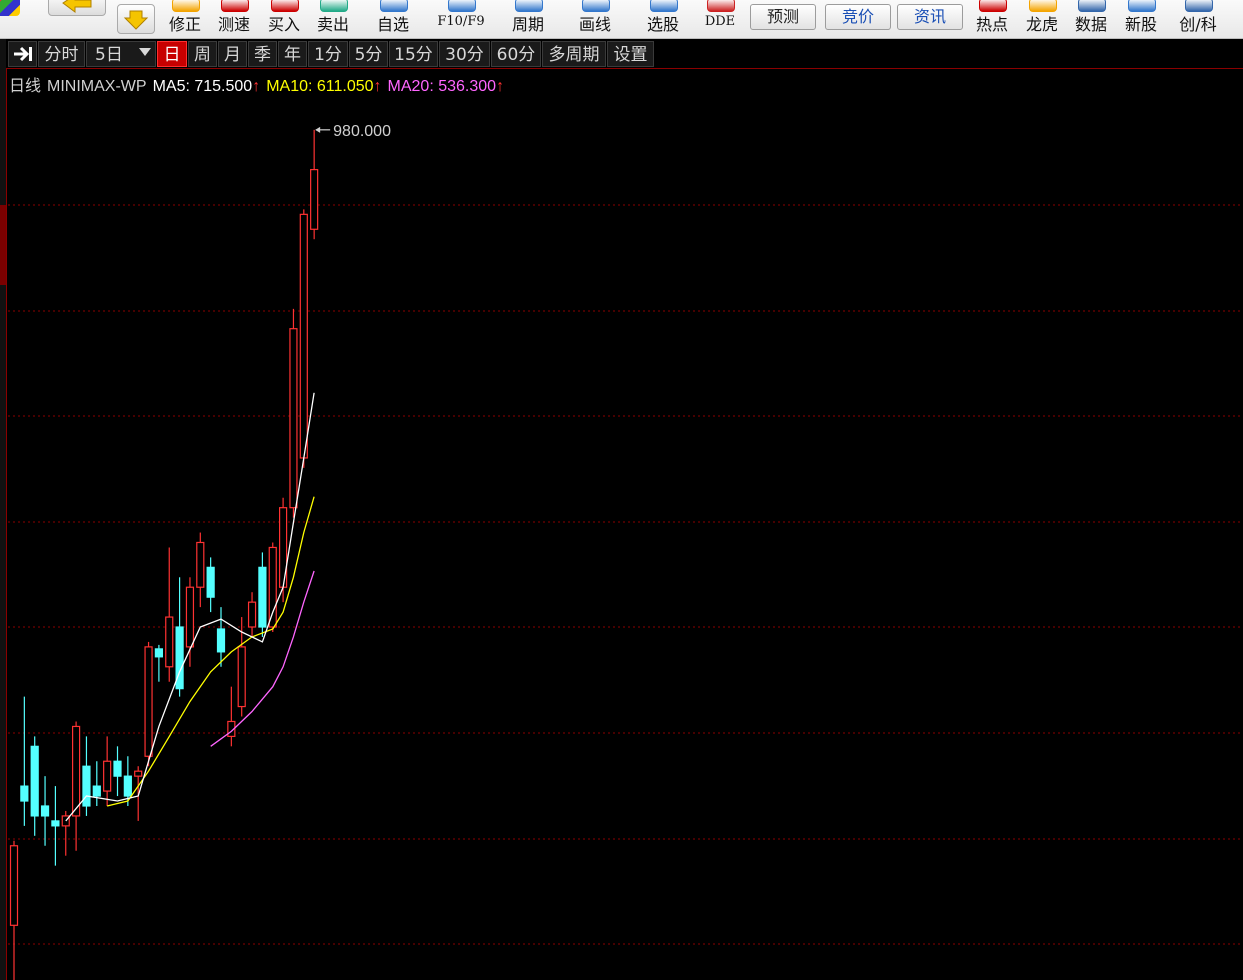 The height and width of the screenshot is (980, 1243). Describe the element at coordinates (442, 86) in the screenshot. I see `ma20-value: MA20: 536.300` at that location.